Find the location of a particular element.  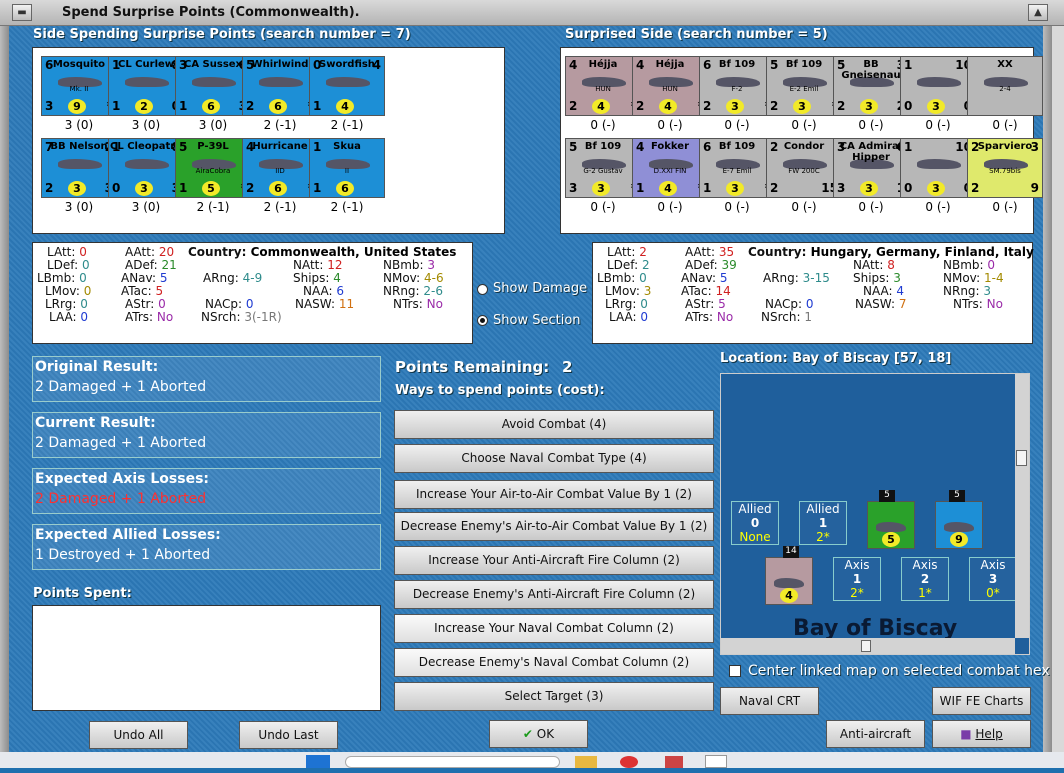

stat-nbmb: NBmb: 0 is located at coordinates (969, 265).